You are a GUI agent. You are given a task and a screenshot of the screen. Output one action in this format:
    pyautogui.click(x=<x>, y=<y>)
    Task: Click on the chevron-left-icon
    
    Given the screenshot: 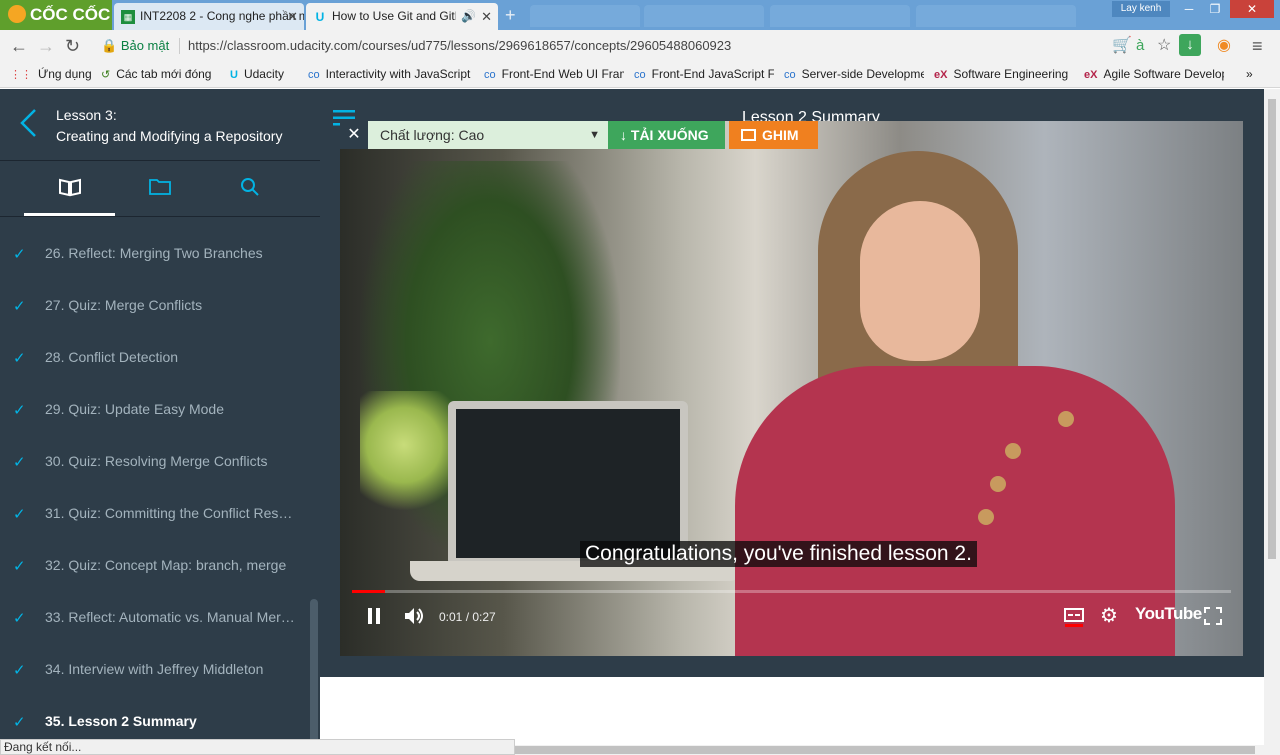 What is the action you would take?
    pyautogui.click(x=29, y=123)
    